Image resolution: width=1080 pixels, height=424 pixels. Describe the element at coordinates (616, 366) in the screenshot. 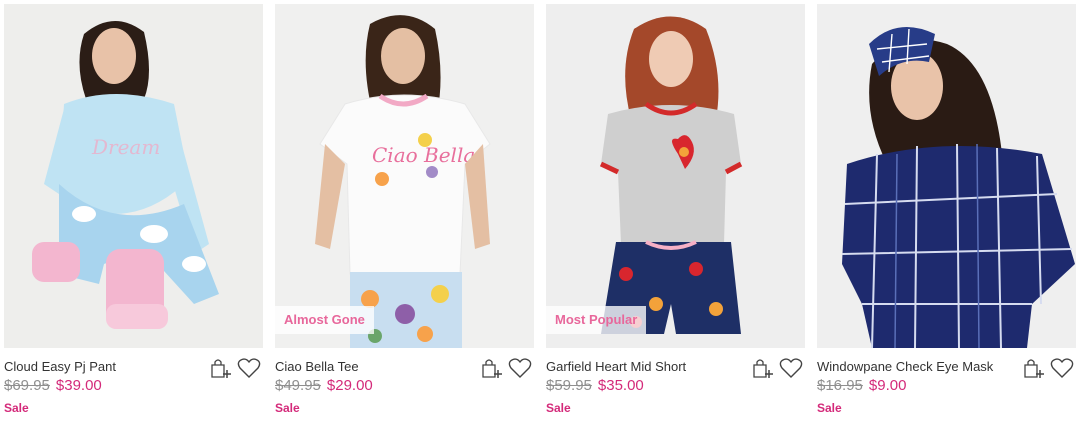

I see `product-name: Garfield Heart Mid Short` at that location.